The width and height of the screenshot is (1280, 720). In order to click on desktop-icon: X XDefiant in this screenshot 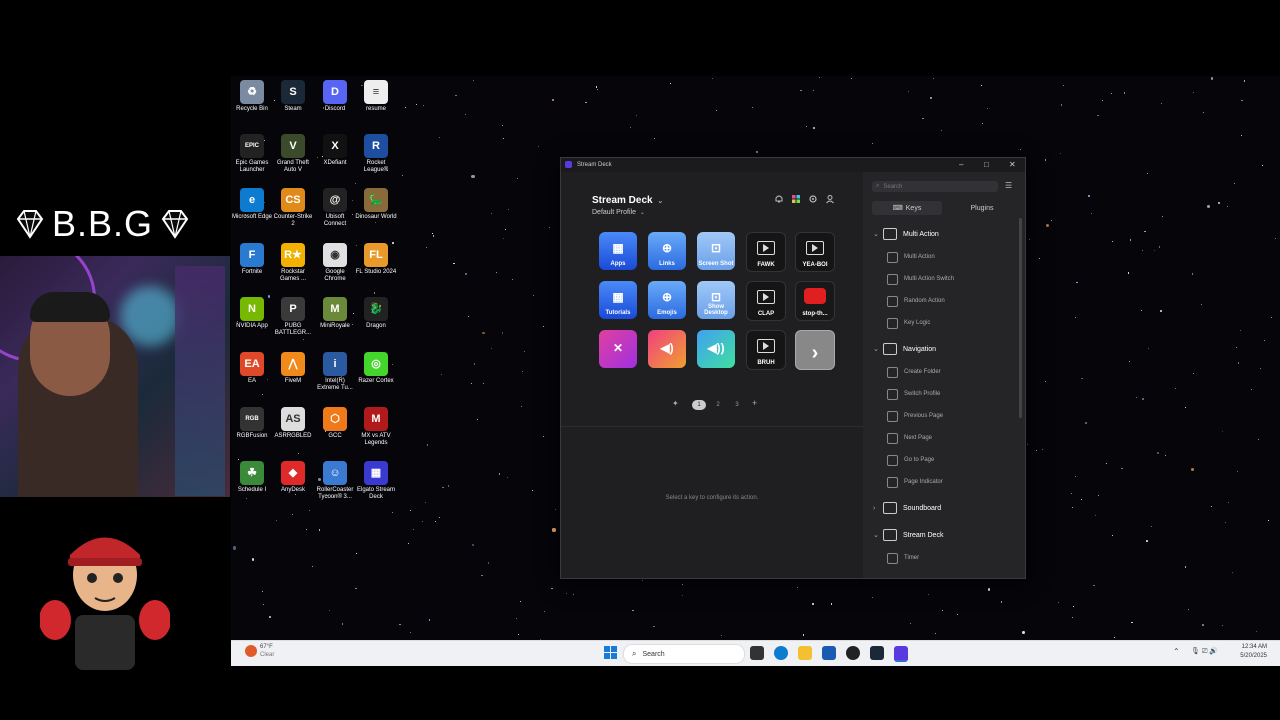, I will do `click(335, 150)`.